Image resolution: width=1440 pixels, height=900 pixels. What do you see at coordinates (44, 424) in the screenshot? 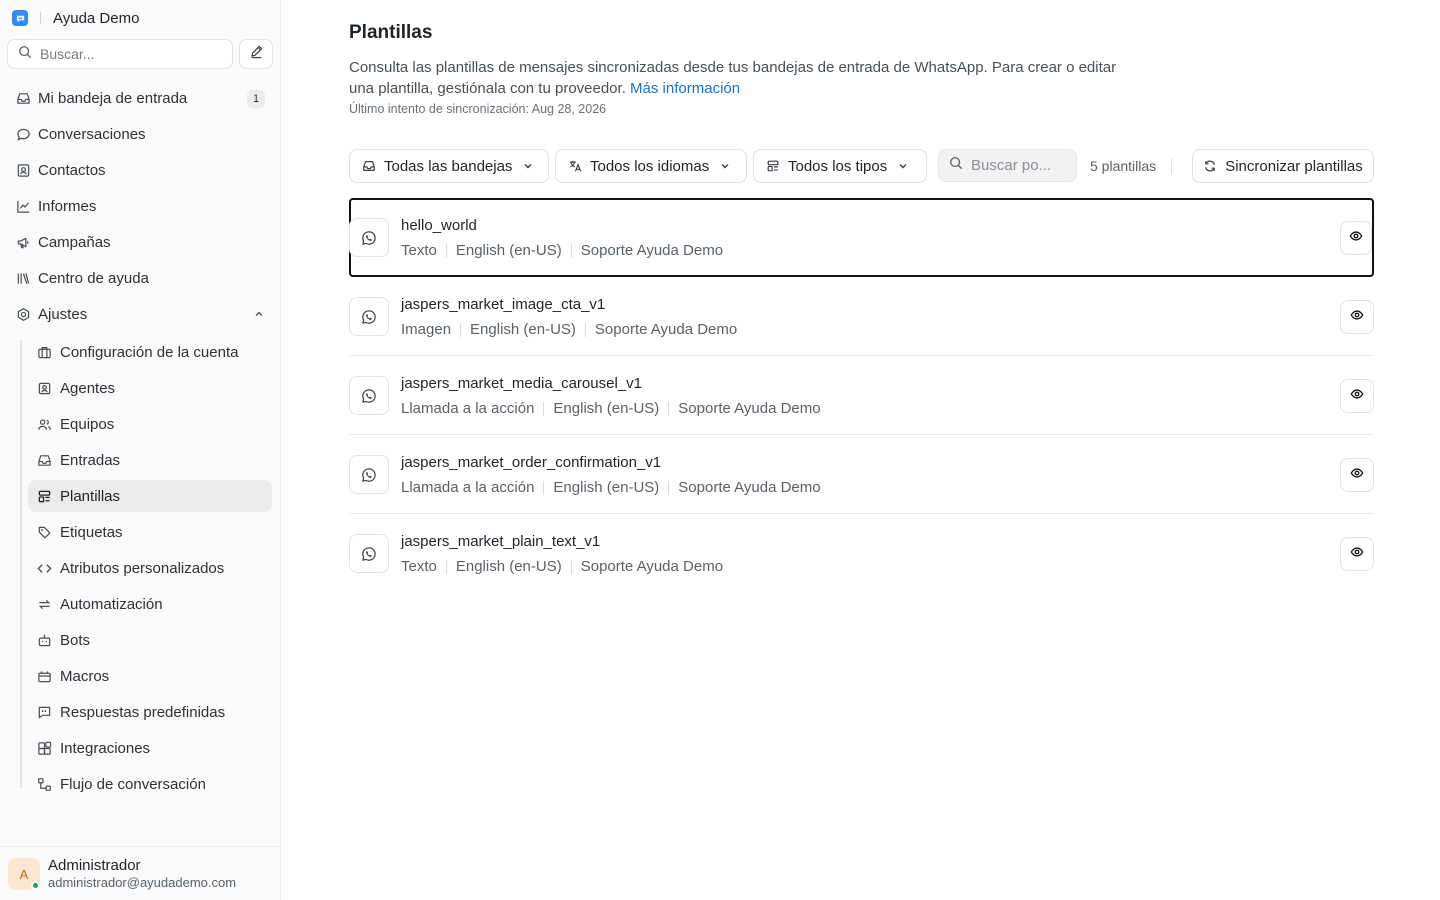
I see `team-icon` at bounding box center [44, 424].